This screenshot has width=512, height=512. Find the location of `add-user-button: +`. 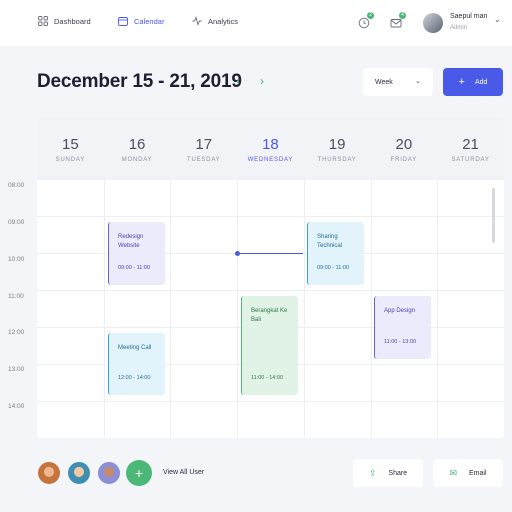

add-user-button: + is located at coordinates (139, 473).